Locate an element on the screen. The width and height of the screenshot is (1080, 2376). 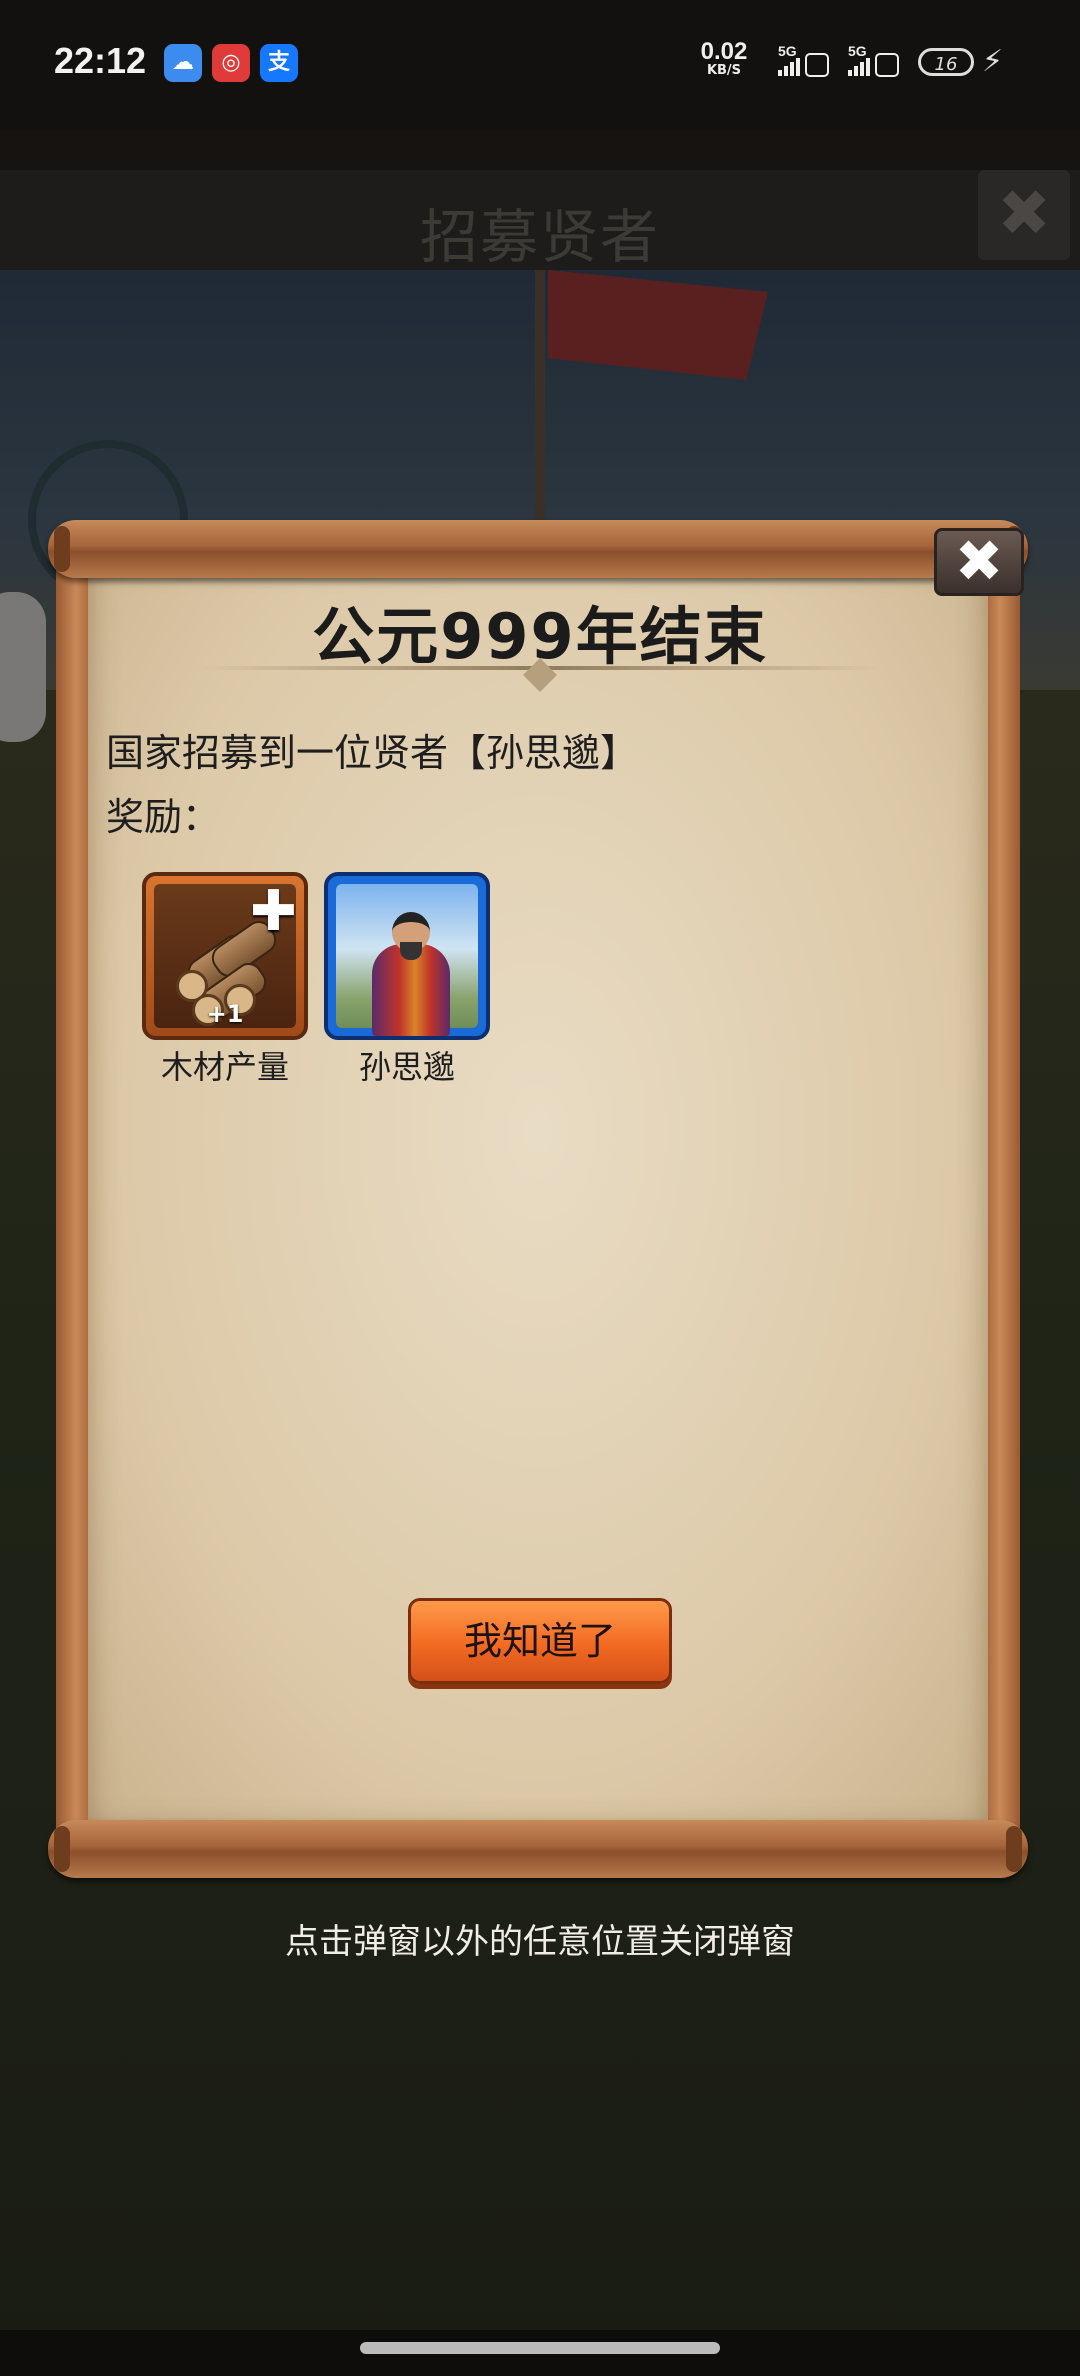
charging-icon: ⚡ is located at coordinates (993, 61).